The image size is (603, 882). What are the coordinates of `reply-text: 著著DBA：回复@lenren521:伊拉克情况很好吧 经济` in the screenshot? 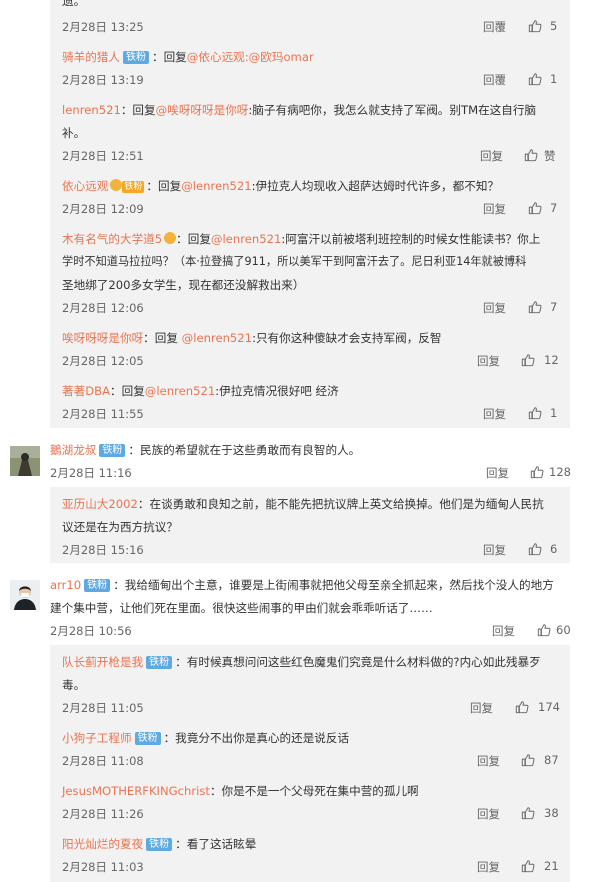 It's located at (200, 391).